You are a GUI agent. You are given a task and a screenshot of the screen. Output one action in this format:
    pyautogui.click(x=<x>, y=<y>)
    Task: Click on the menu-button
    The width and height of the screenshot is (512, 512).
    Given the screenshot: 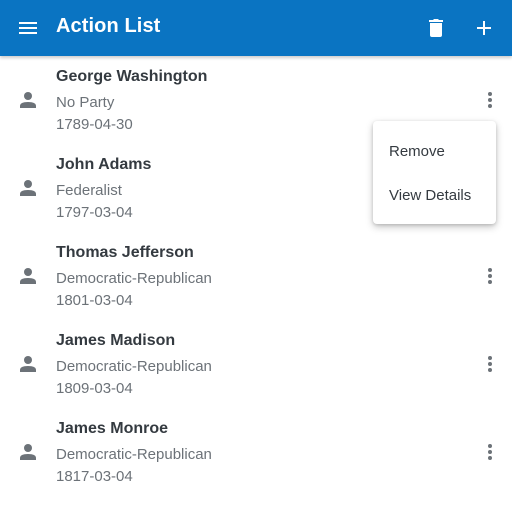 What is the action you would take?
    pyautogui.click(x=28, y=28)
    